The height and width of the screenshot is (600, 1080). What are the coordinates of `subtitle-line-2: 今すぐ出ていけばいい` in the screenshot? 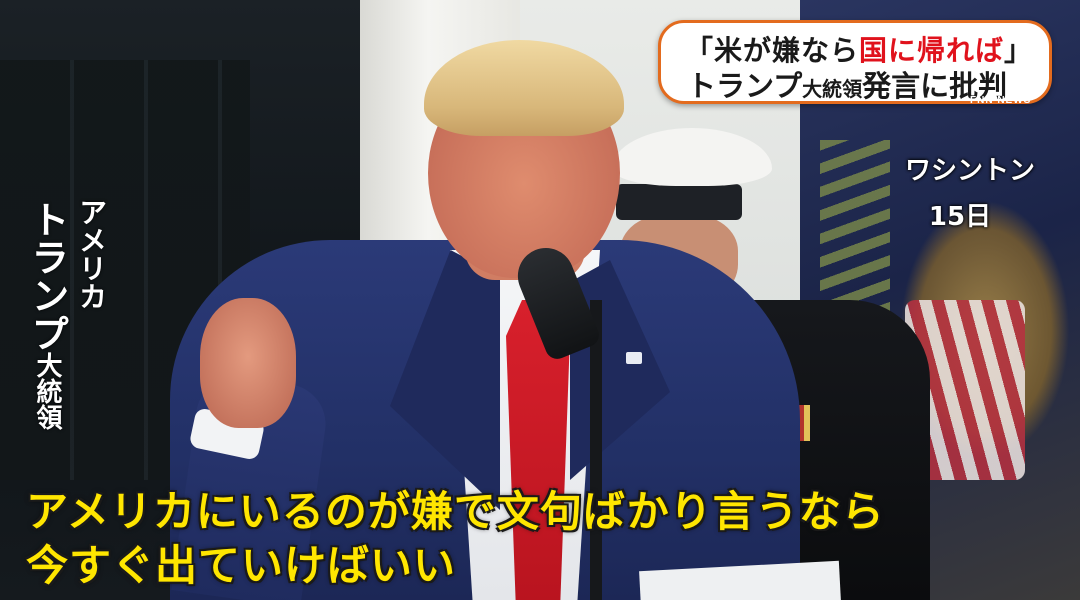 It's located at (241, 565).